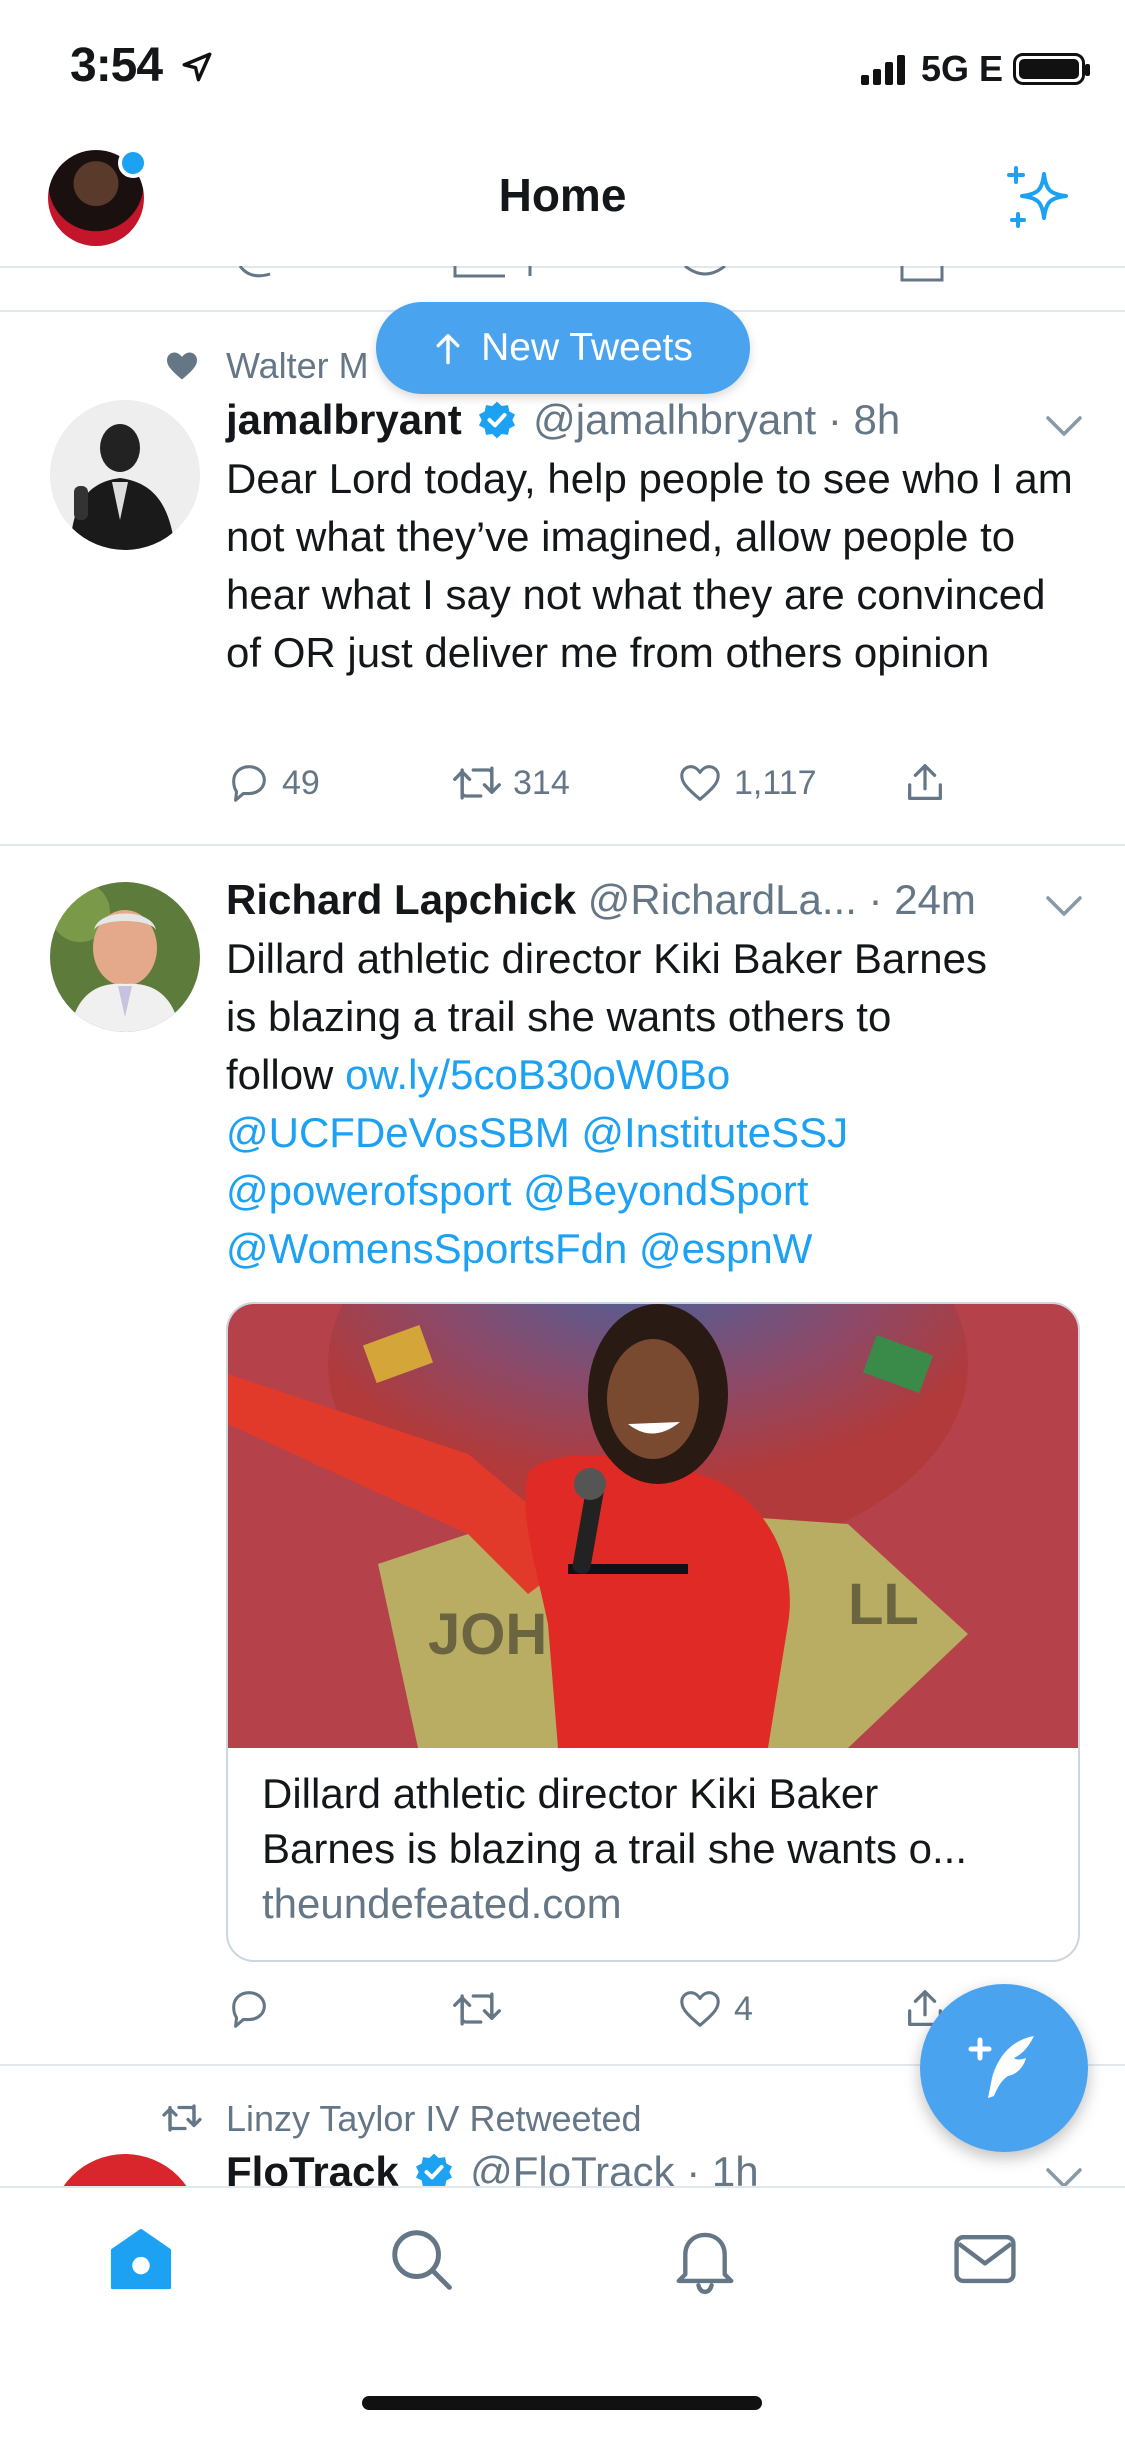 The width and height of the screenshot is (1125, 2438). Describe the element at coordinates (537, 1074) in the screenshot. I see `tweet-link: ow.ly/5coB30oW0Bo` at that location.